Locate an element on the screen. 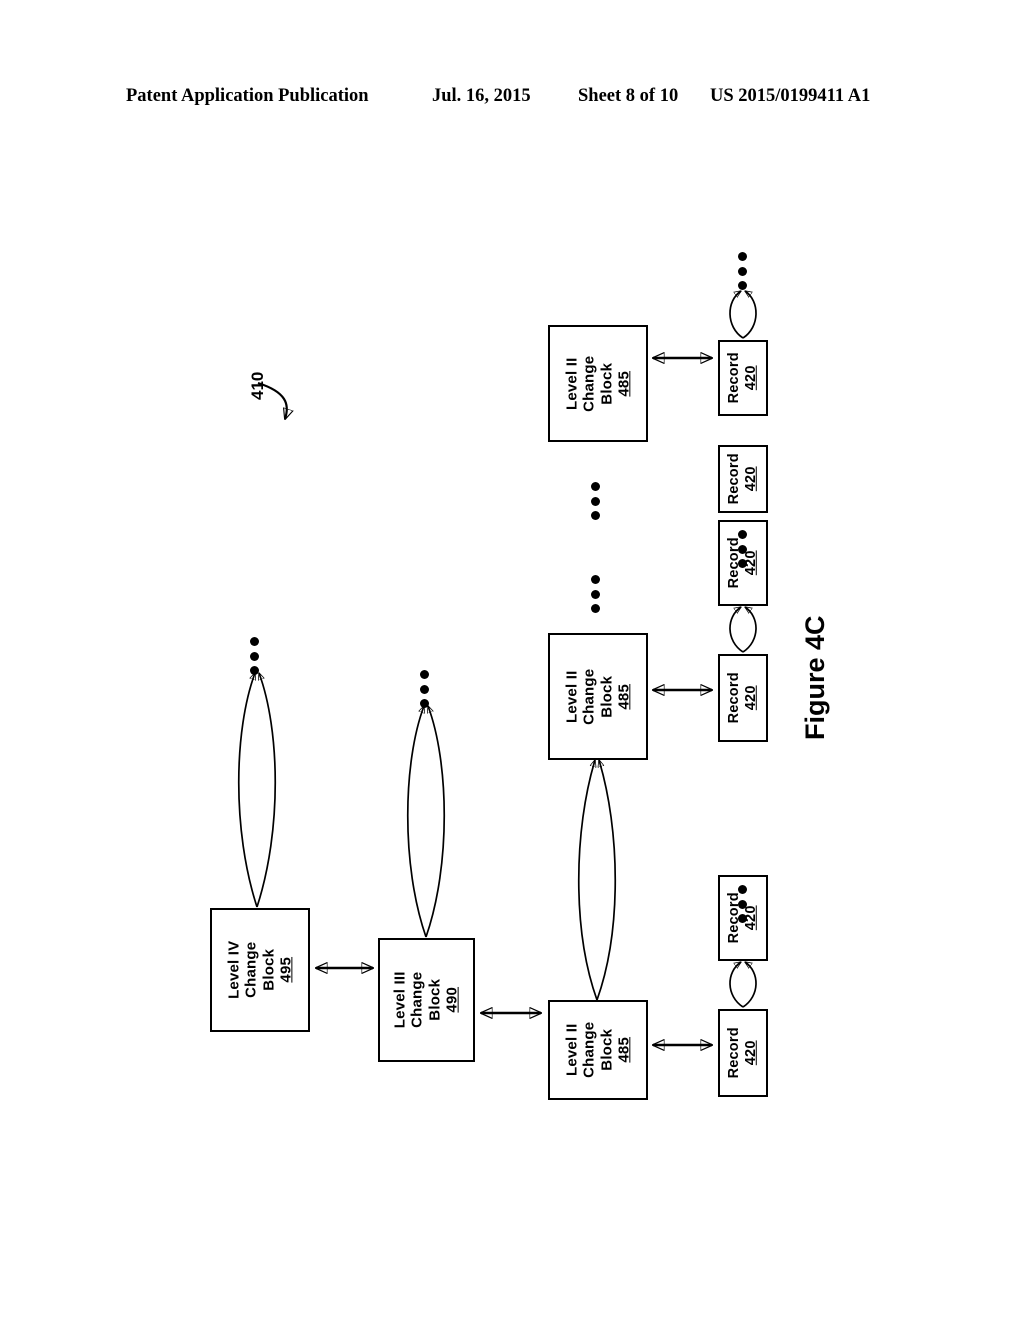  level-ii-top-line1: Level II is located at coordinates (572, 383).